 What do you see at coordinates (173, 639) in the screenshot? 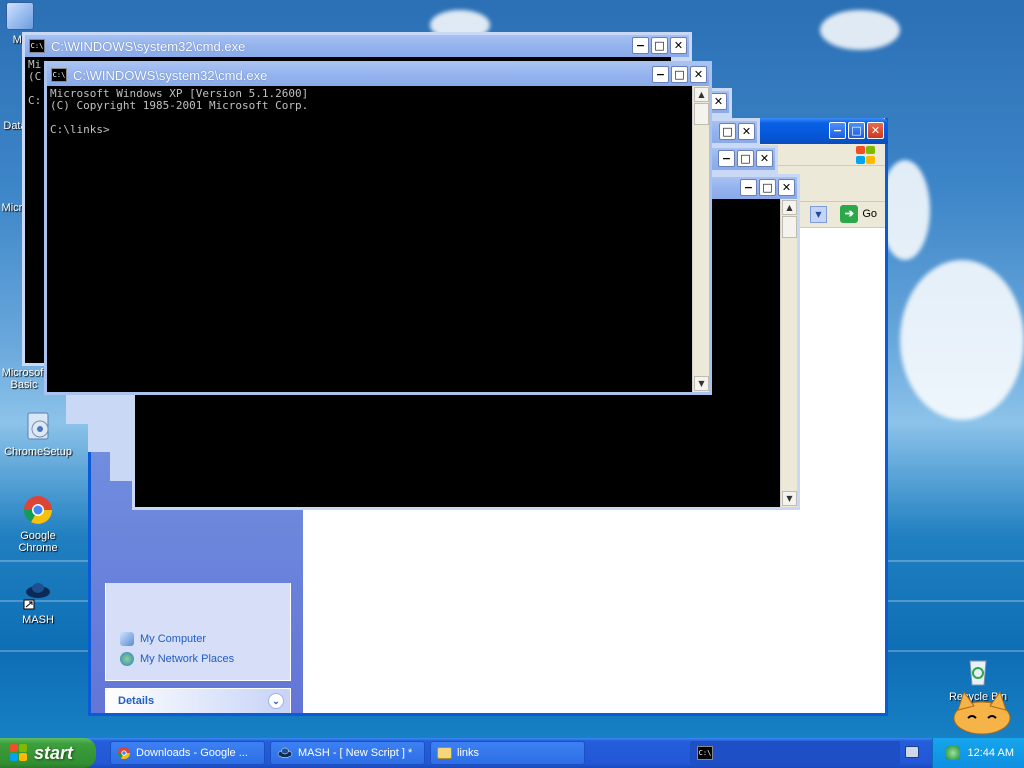
I see `place-label: My Computer` at bounding box center [173, 639].